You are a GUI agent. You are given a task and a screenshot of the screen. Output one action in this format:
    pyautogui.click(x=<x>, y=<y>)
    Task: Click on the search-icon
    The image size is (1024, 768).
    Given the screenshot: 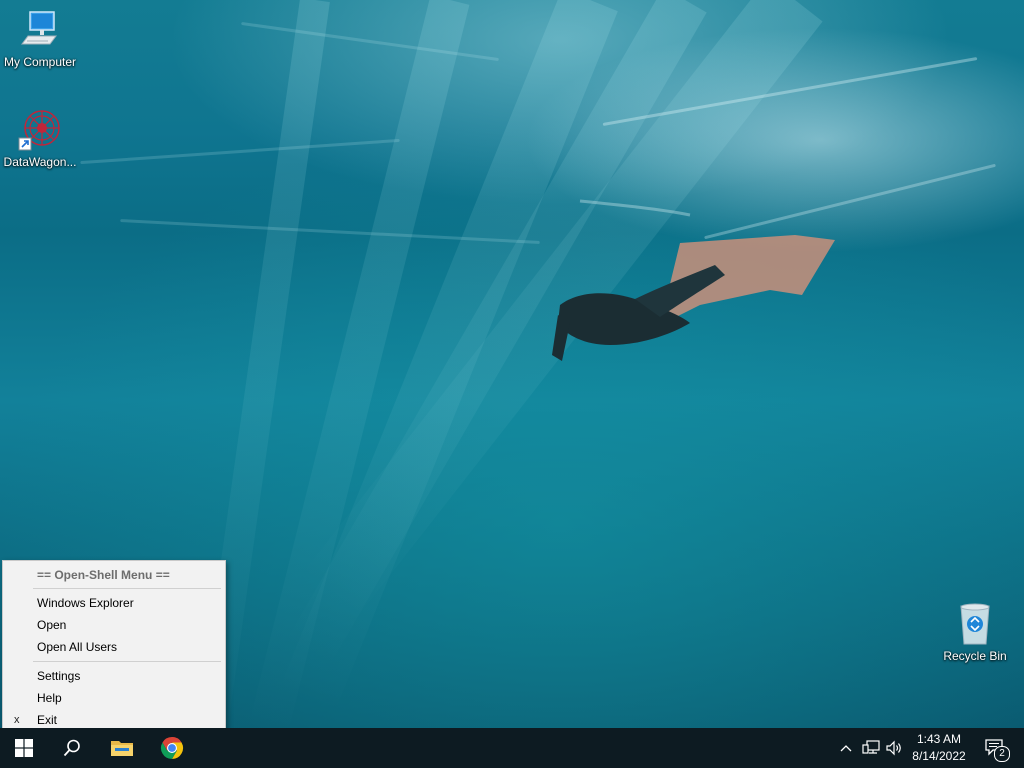 What is the action you would take?
    pyautogui.click(x=71, y=748)
    